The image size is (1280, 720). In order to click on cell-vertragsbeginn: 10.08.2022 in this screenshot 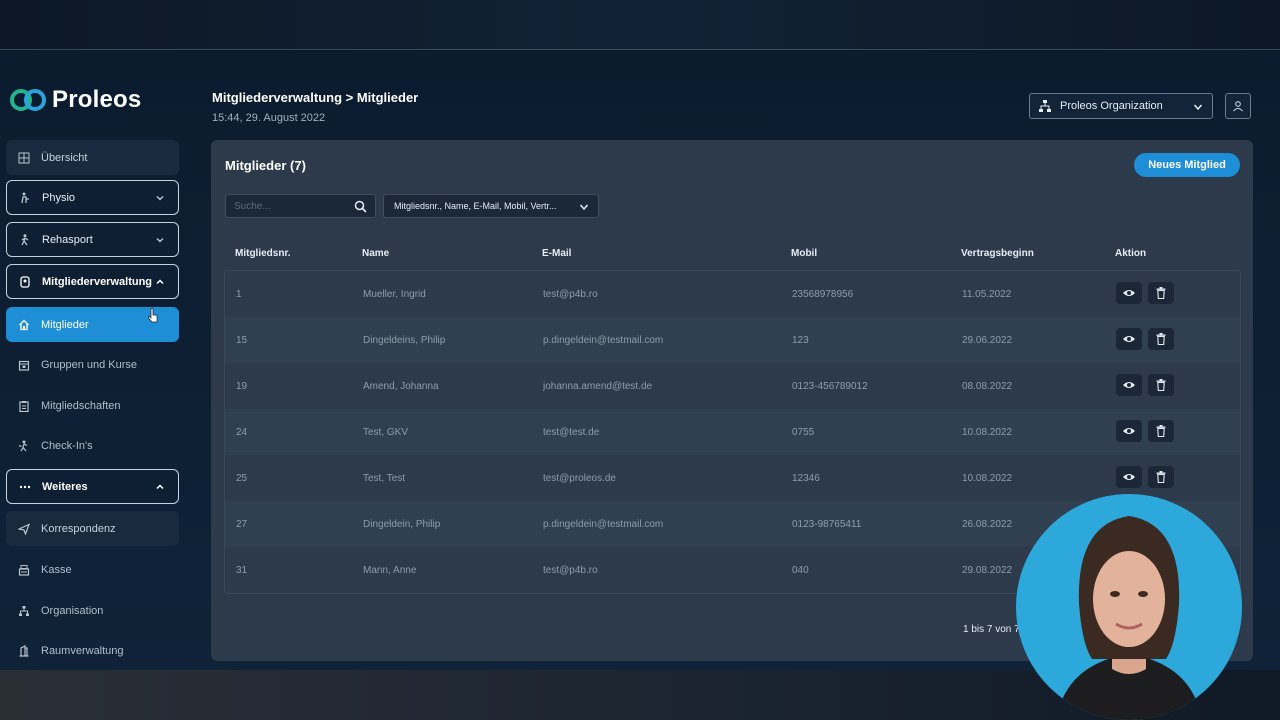, I will do `click(987, 478)`.